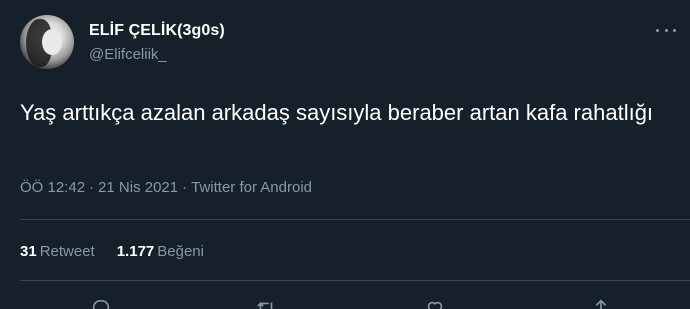 This screenshot has height=309, width=690. I want to click on retweet-stat: 31 Retweet, so click(57, 251).